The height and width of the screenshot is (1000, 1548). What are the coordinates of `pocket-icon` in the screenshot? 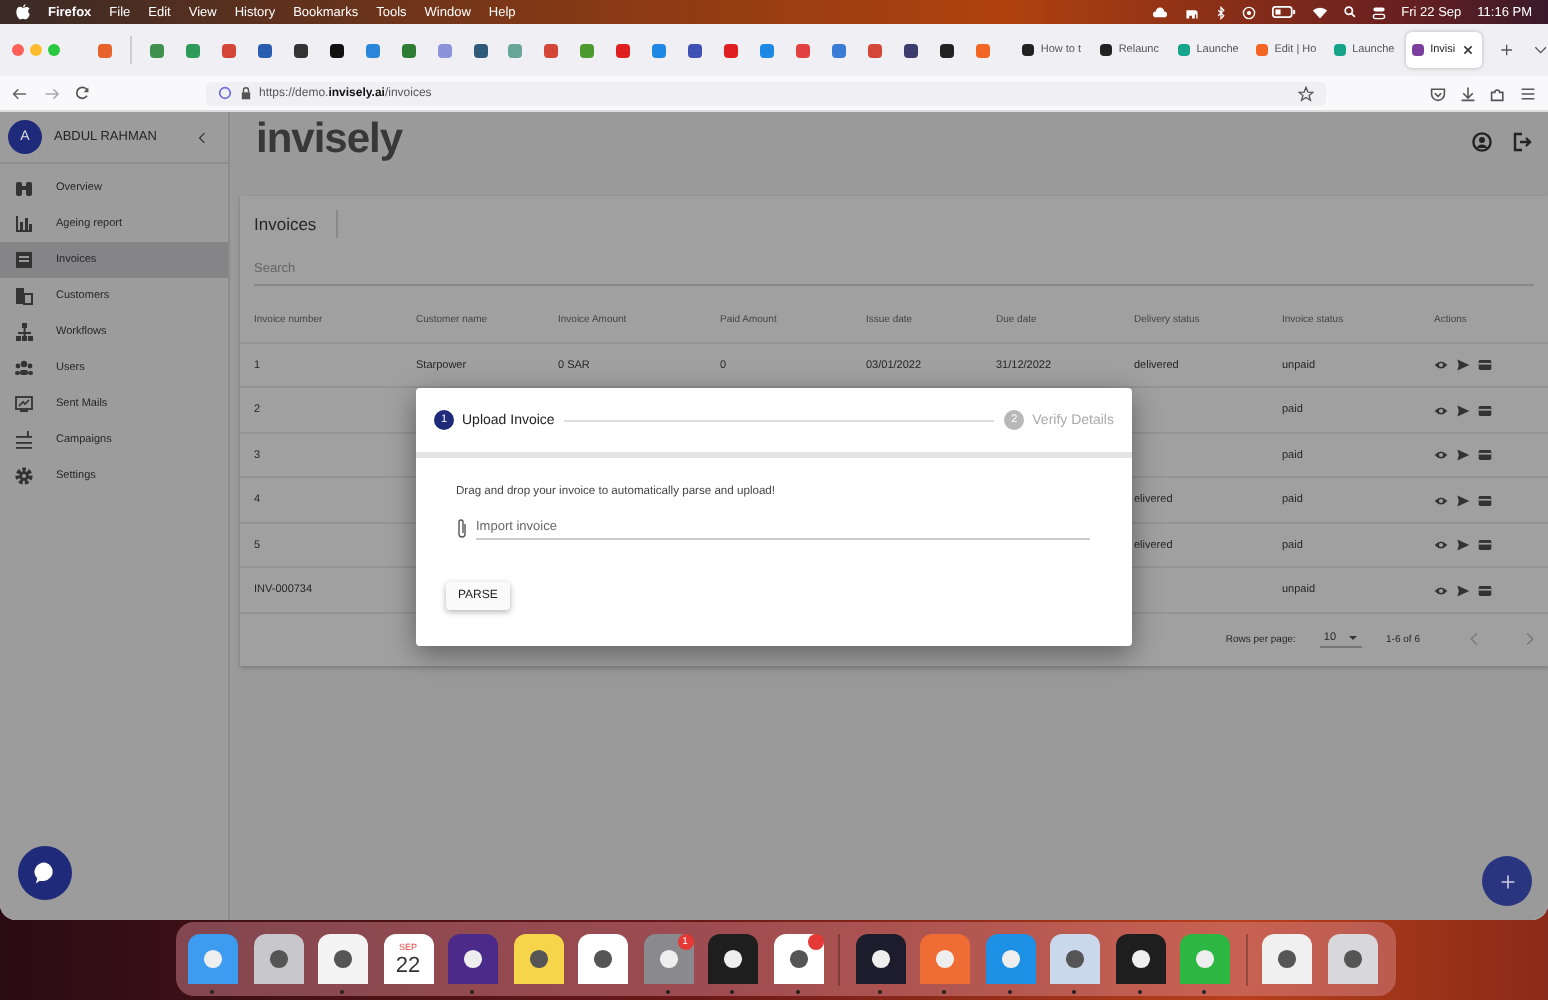 It's located at (1437, 93).